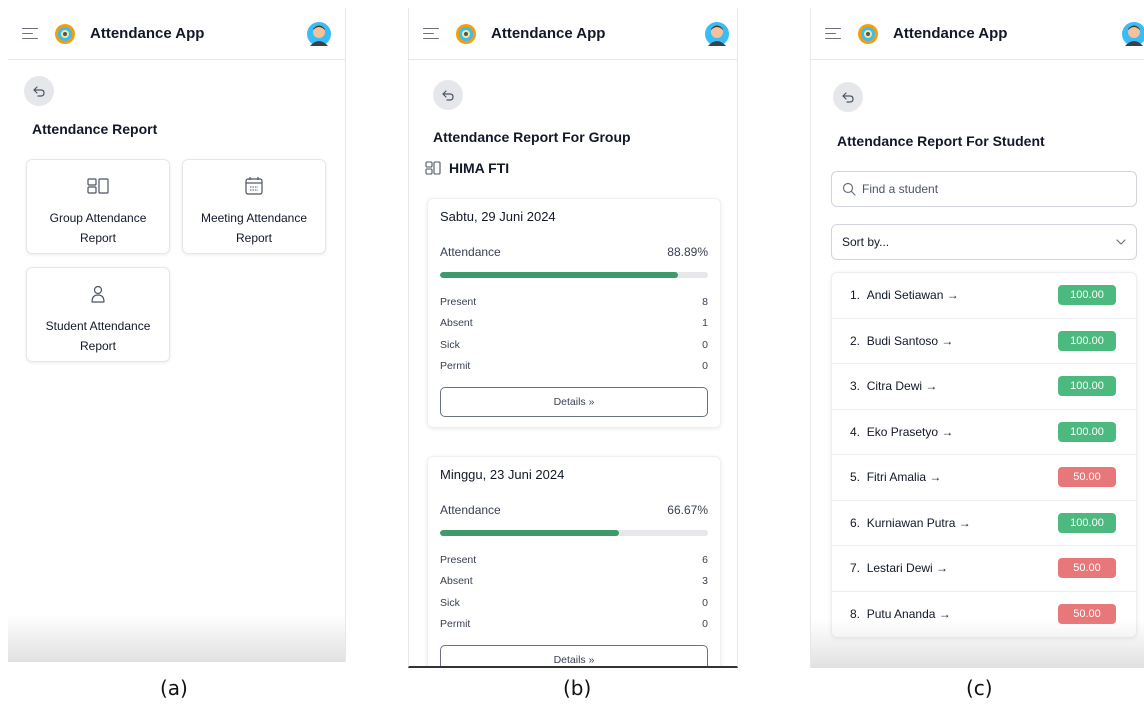  What do you see at coordinates (855, 477) in the screenshot?
I see `student-rank: 5.` at bounding box center [855, 477].